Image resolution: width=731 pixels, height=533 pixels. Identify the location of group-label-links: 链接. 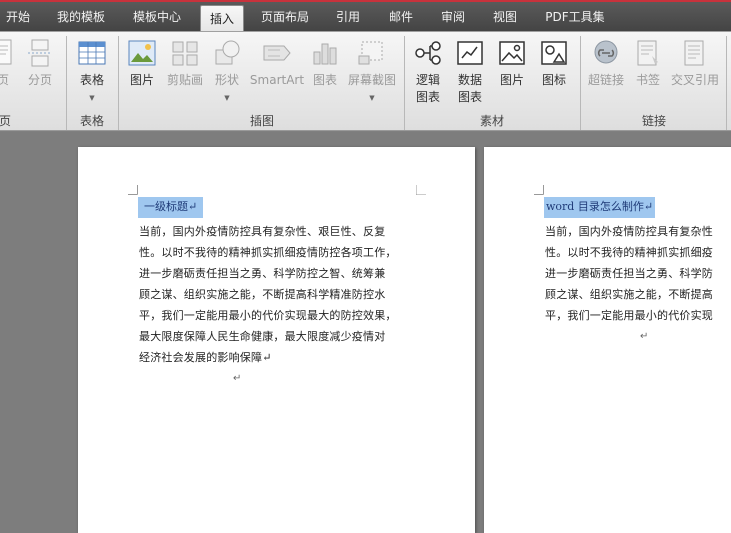
(653, 121).